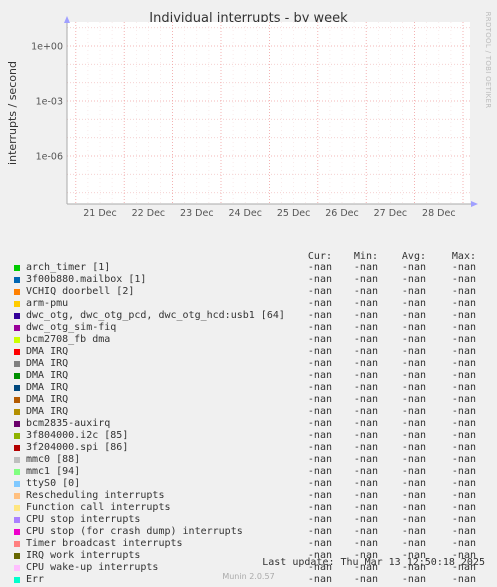 The image size is (497, 587). What do you see at coordinates (149, 213) in the screenshot?
I see `x-tick-label: 22 Dec` at bounding box center [149, 213].